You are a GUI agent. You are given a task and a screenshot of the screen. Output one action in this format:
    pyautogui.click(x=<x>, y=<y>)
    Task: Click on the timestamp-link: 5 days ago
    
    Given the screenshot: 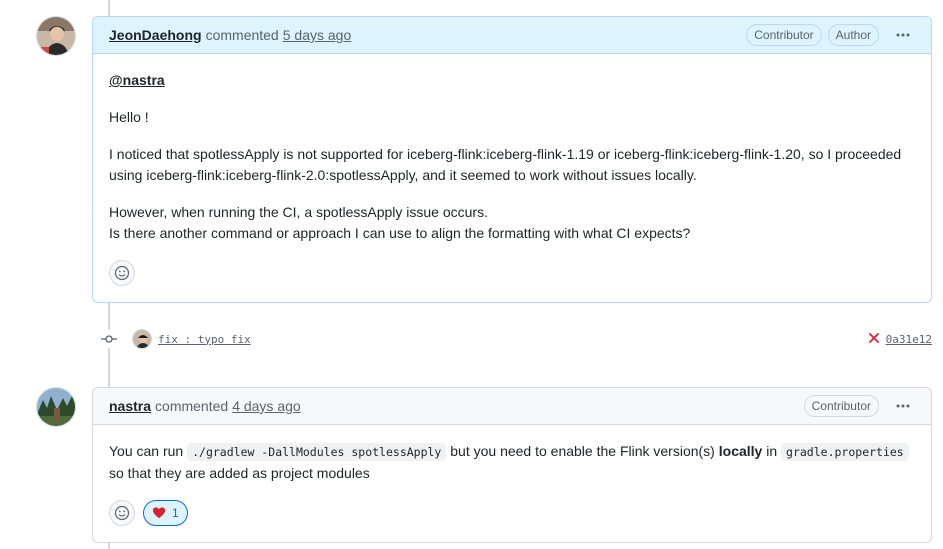 What is the action you would take?
    pyautogui.click(x=317, y=35)
    